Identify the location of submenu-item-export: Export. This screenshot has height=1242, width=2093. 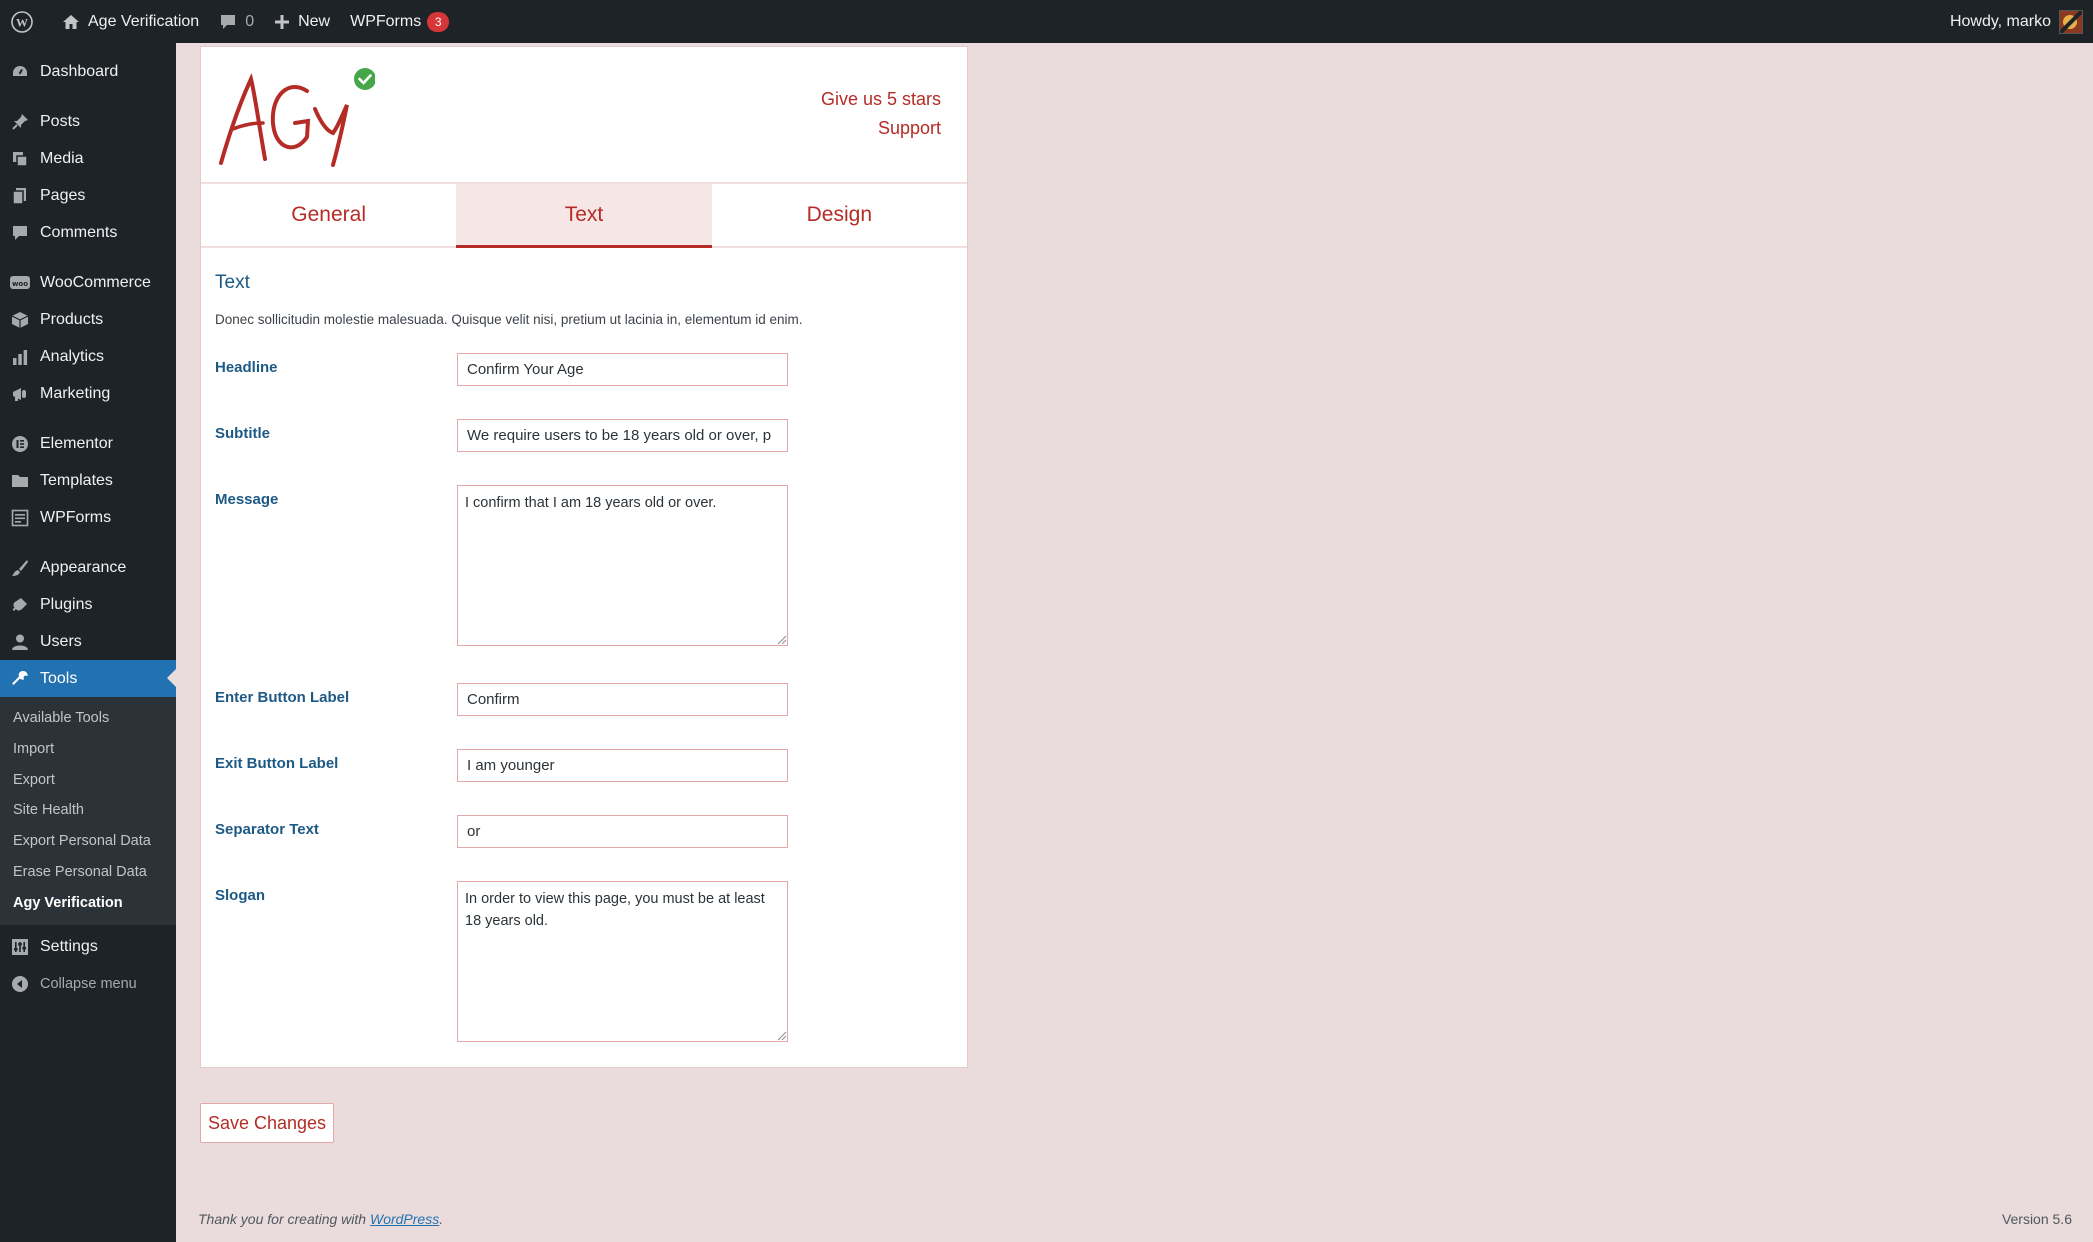
(88, 780).